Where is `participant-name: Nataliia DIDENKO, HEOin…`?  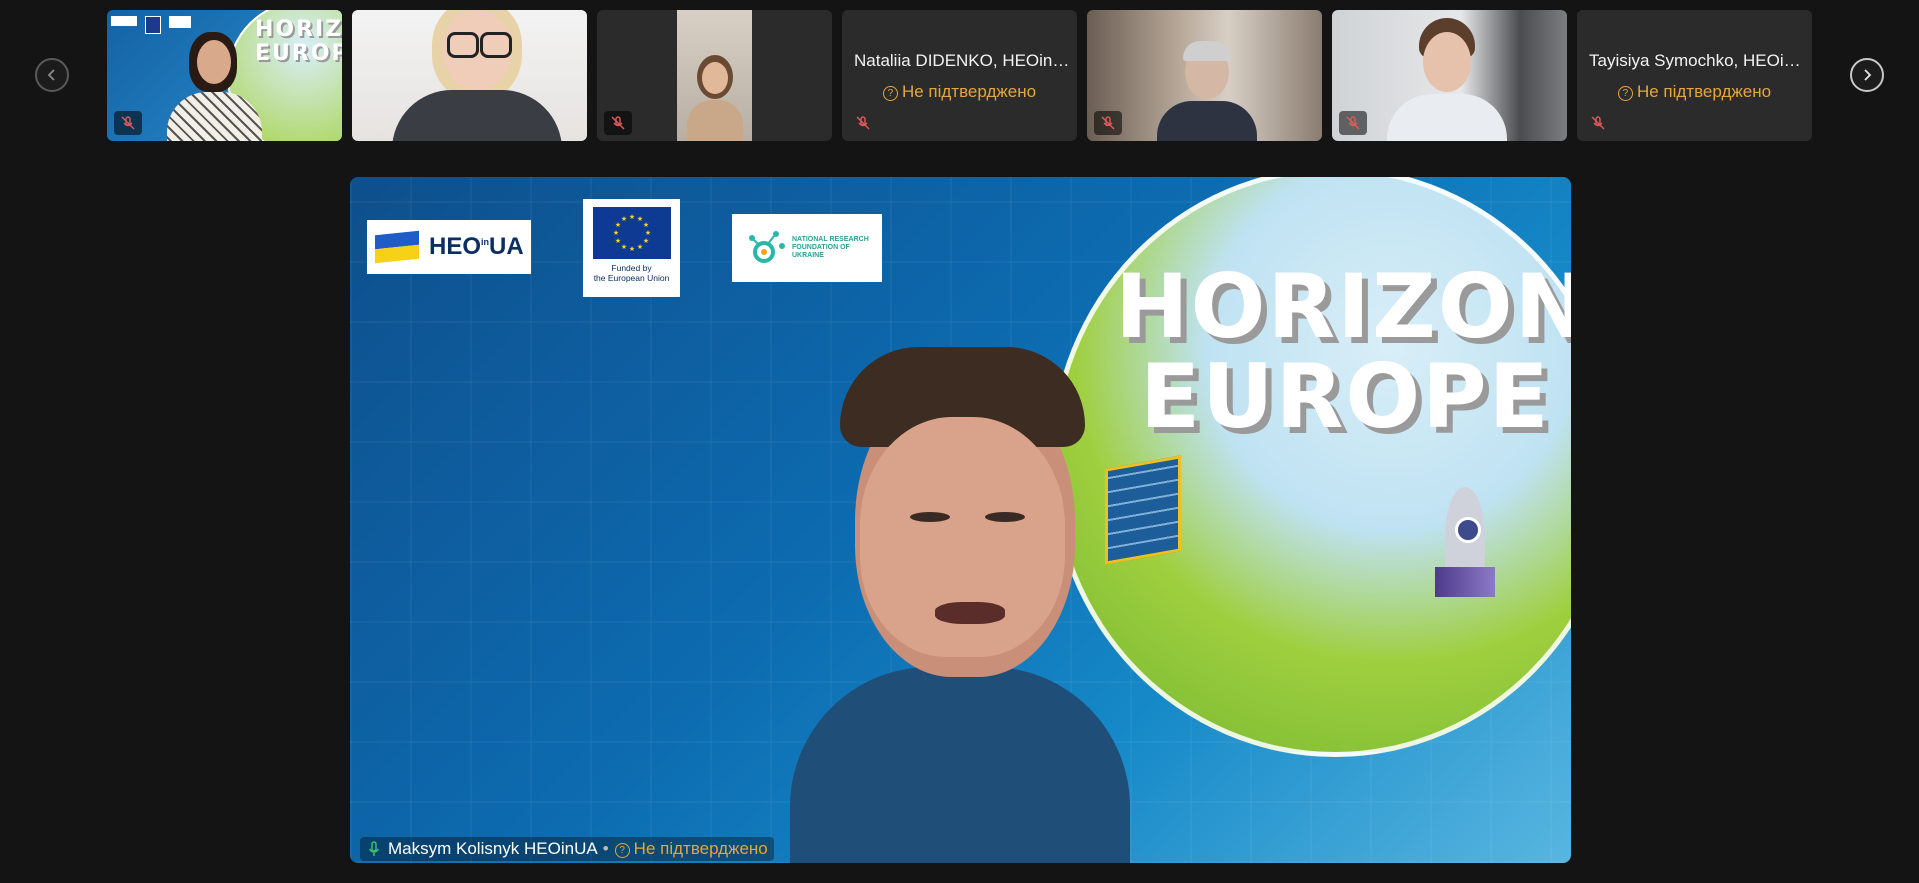
participant-name: Nataliia DIDENKO, HEOin… is located at coordinates (962, 60).